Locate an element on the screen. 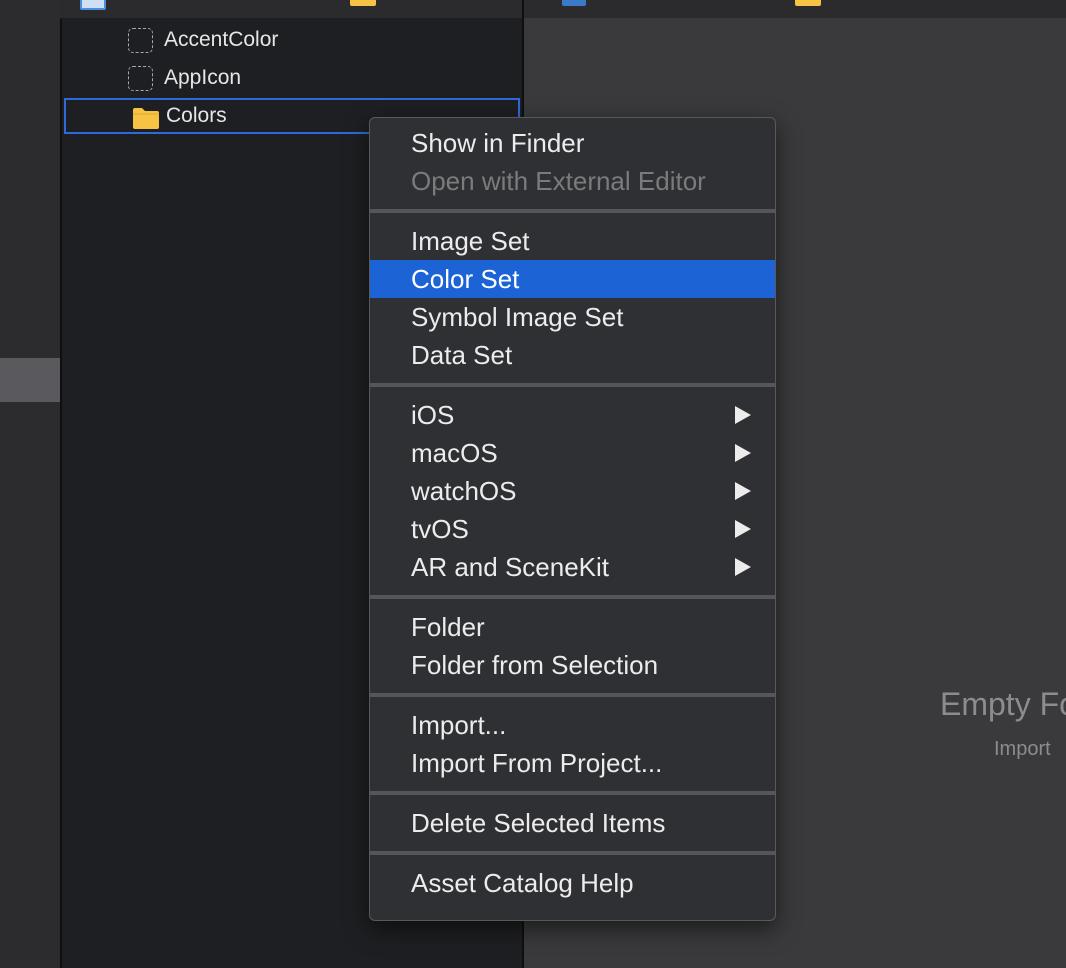 Image resolution: width=1066 pixels, height=968 pixels. asset-catalog-icon is located at coordinates (574, 3).